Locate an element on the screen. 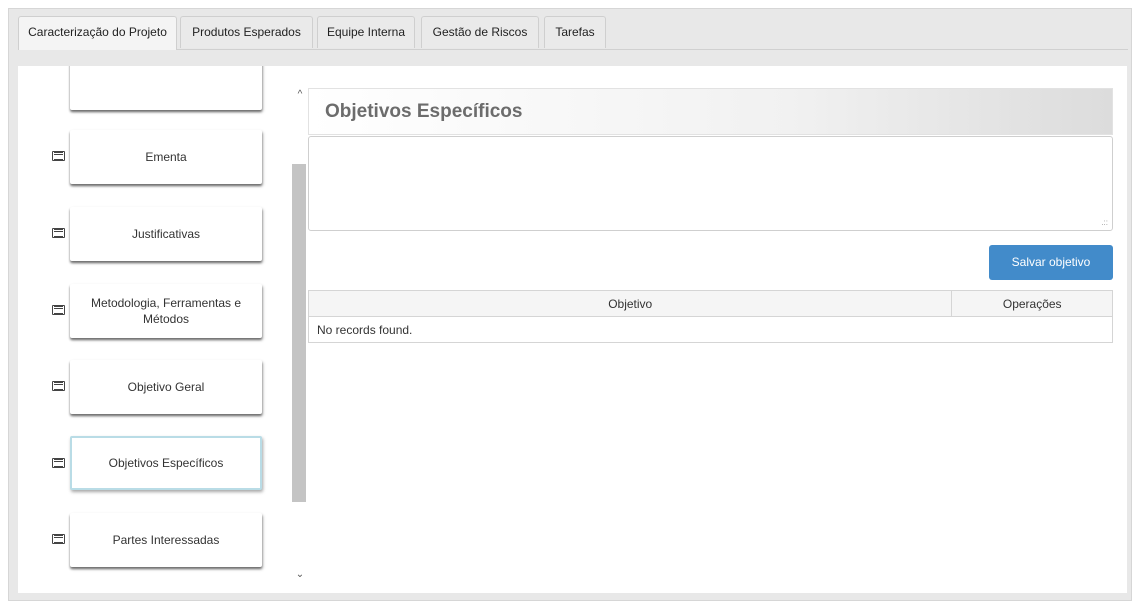 Image resolution: width=1136 pixels, height=606 pixels. panel-title: Objetivos Específicos is located at coordinates (424, 111).